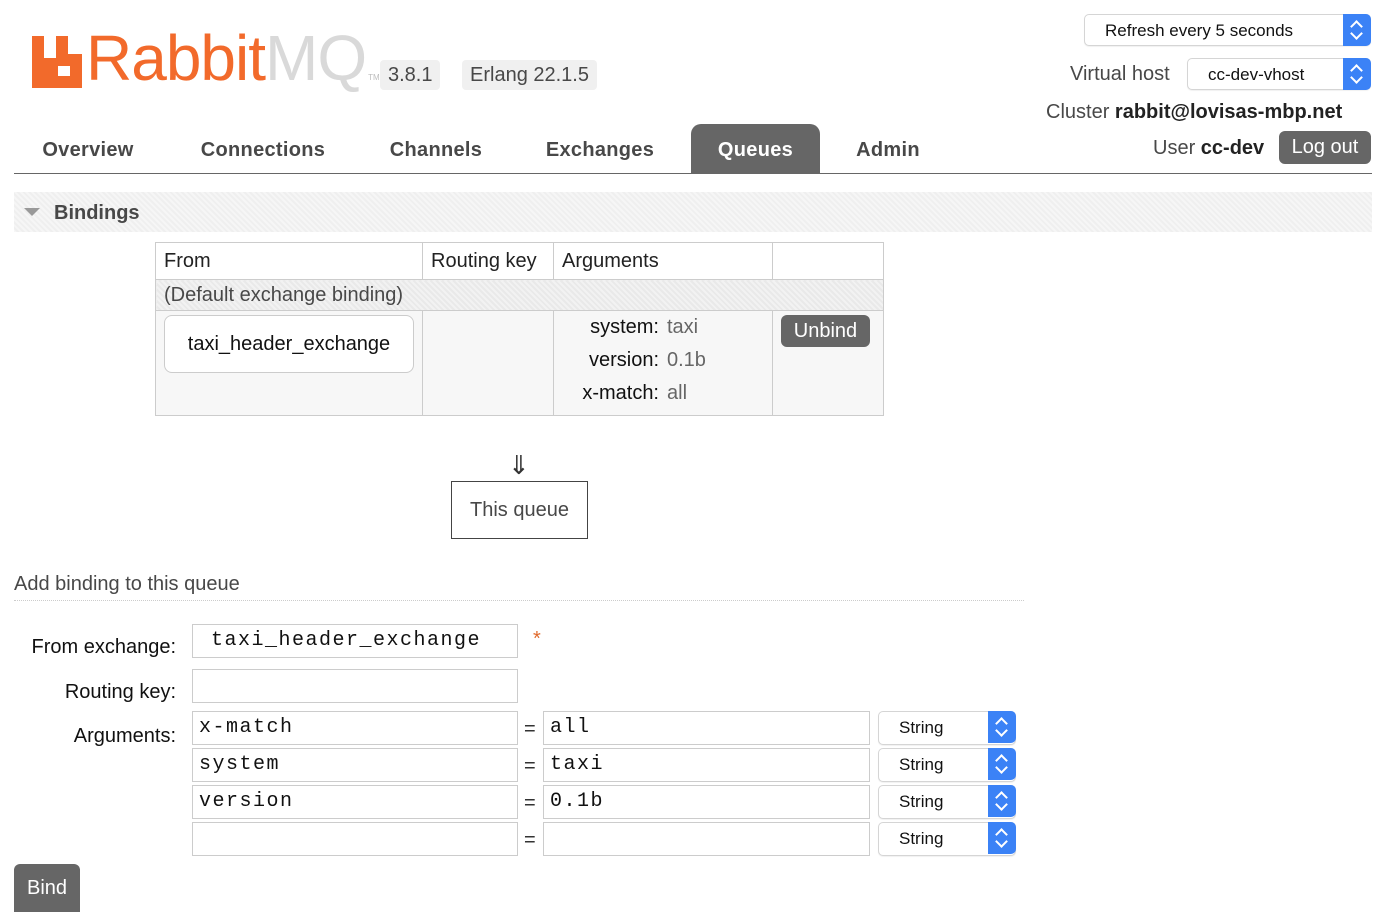 The image size is (1389, 912). What do you see at coordinates (57, 62) in the screenshot?
I see `rabbit-logo-icon` at bounding box center [57, 62].